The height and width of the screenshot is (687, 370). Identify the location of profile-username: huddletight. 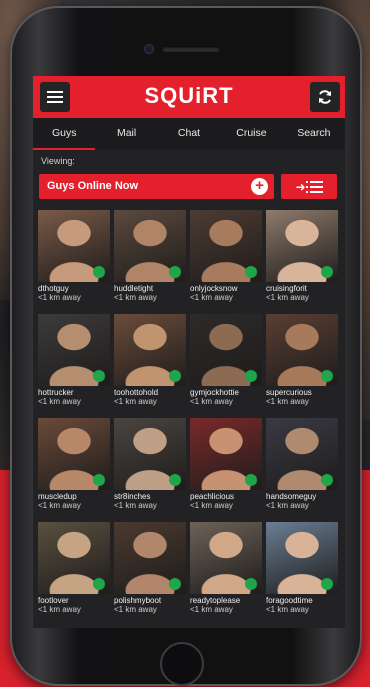
(134, 288).